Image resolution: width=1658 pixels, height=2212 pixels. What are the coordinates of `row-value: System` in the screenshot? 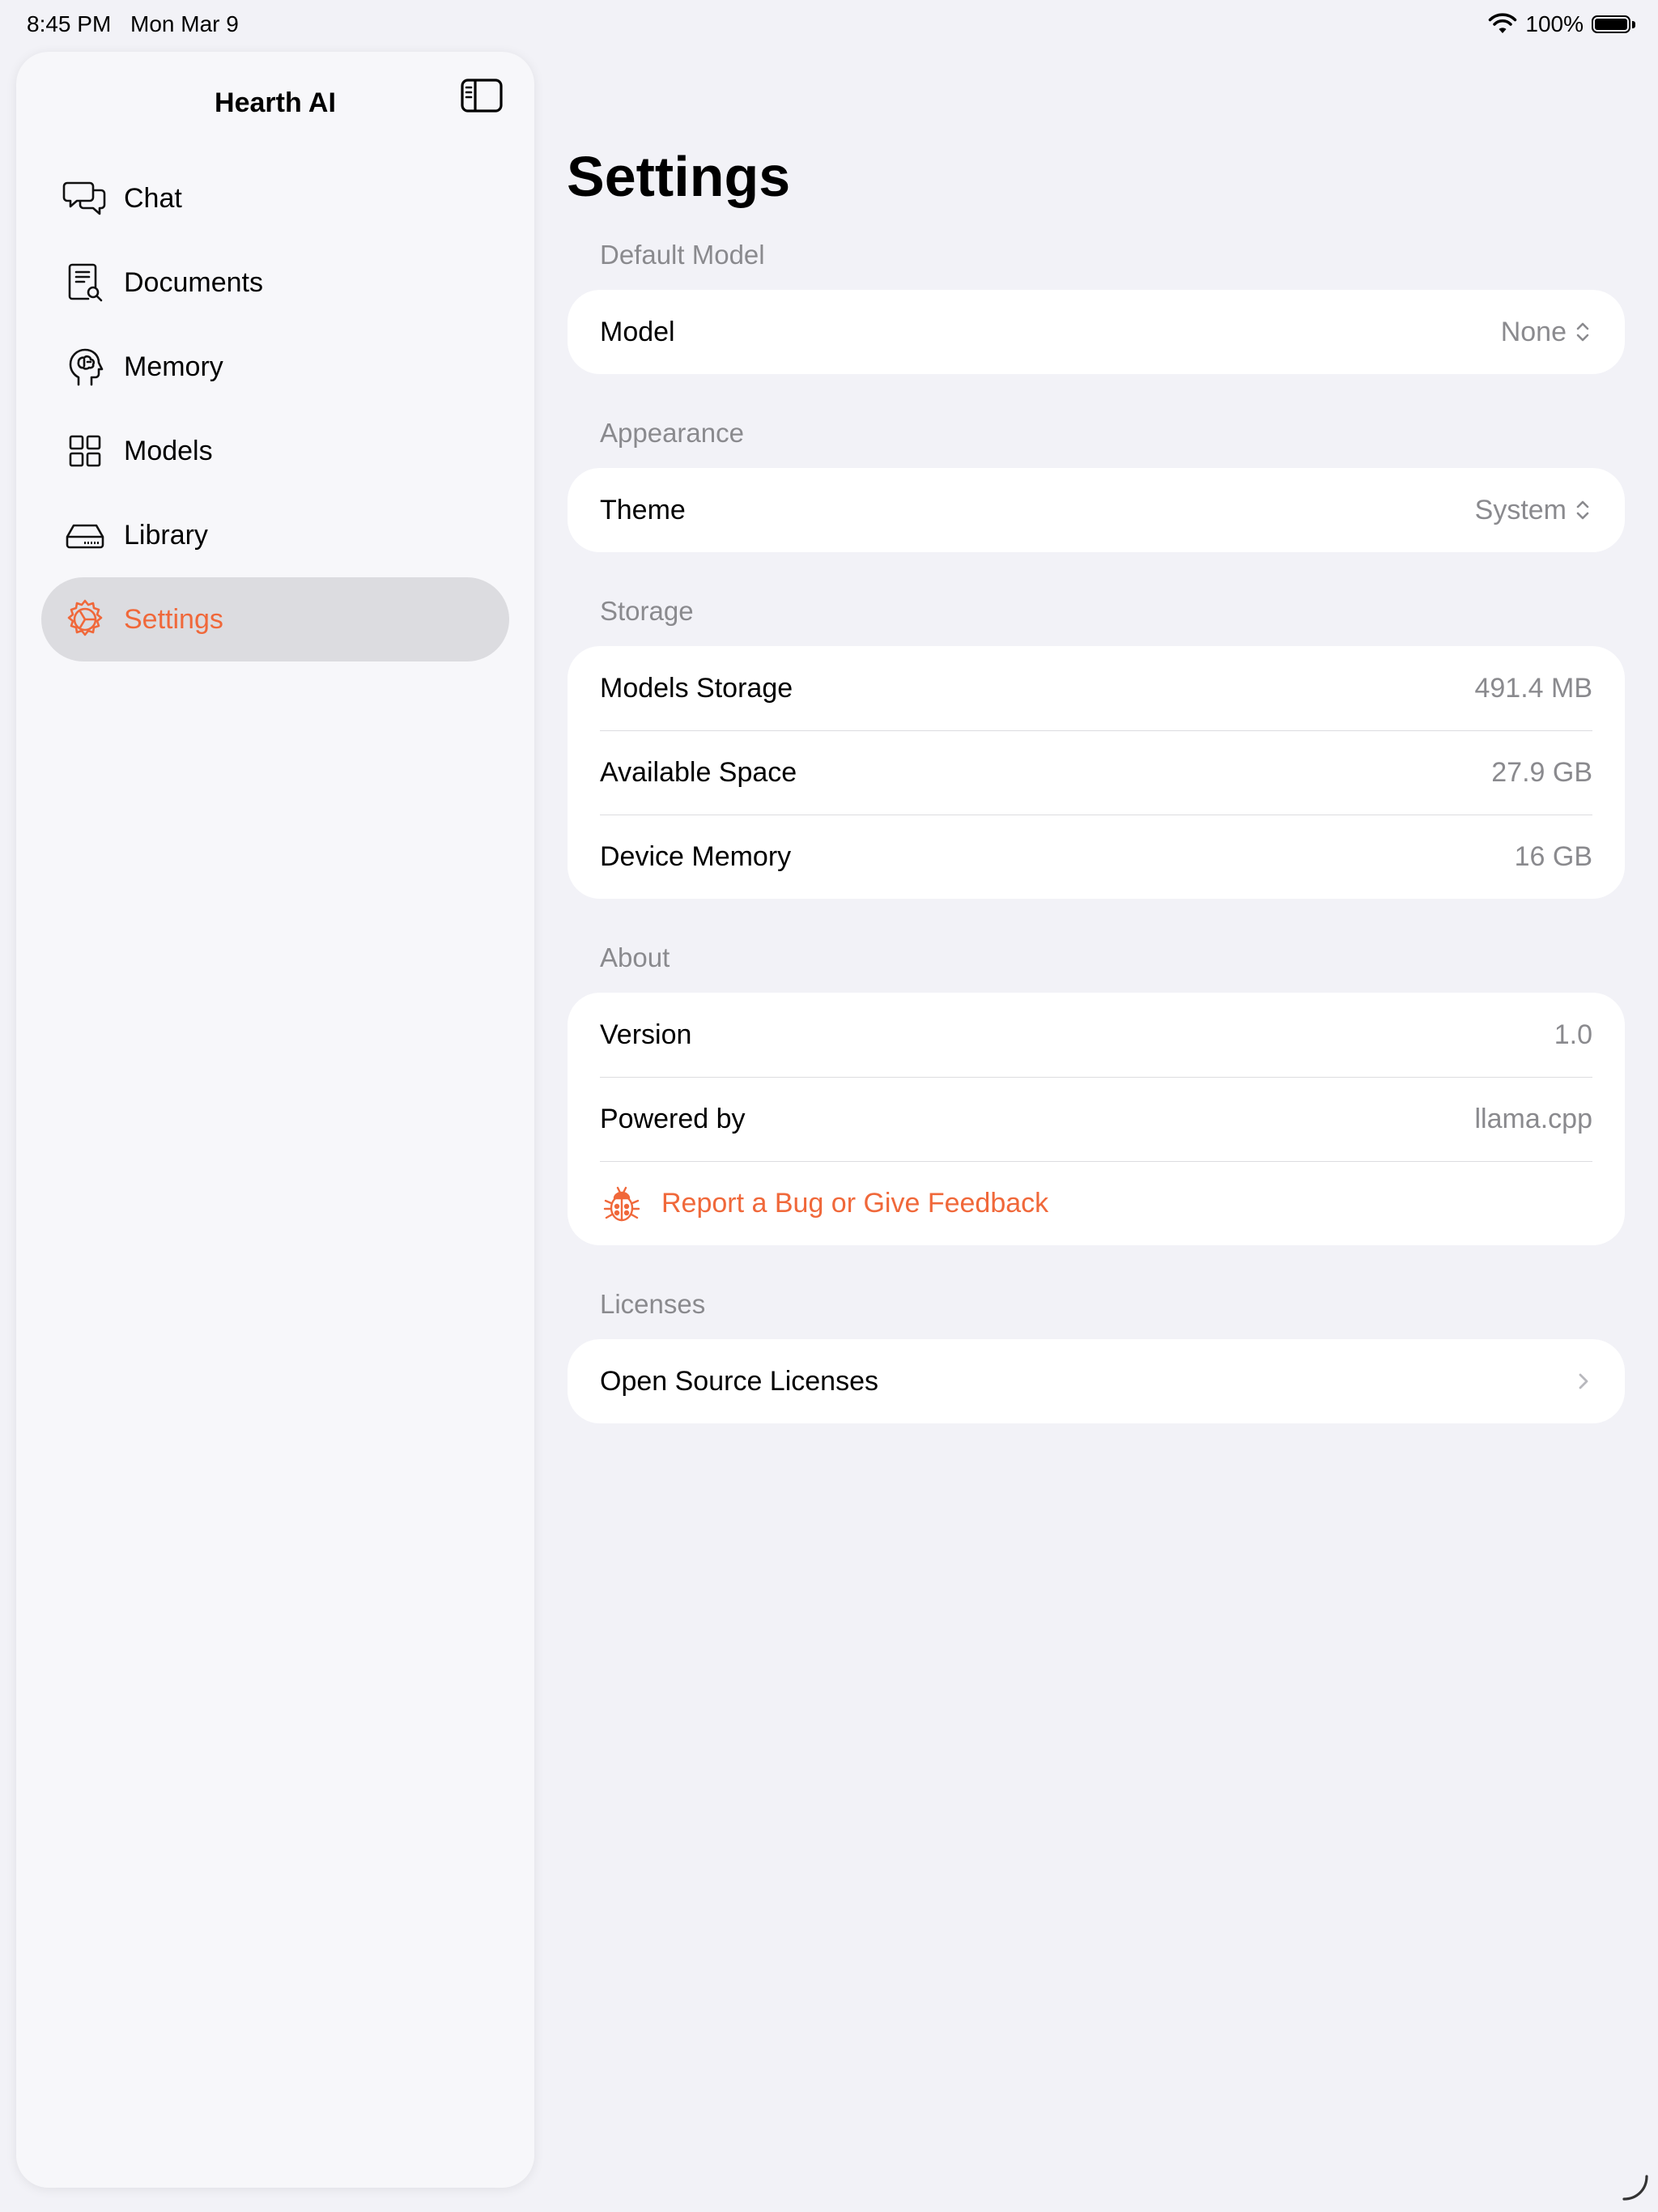 It's located at (1520, 510).